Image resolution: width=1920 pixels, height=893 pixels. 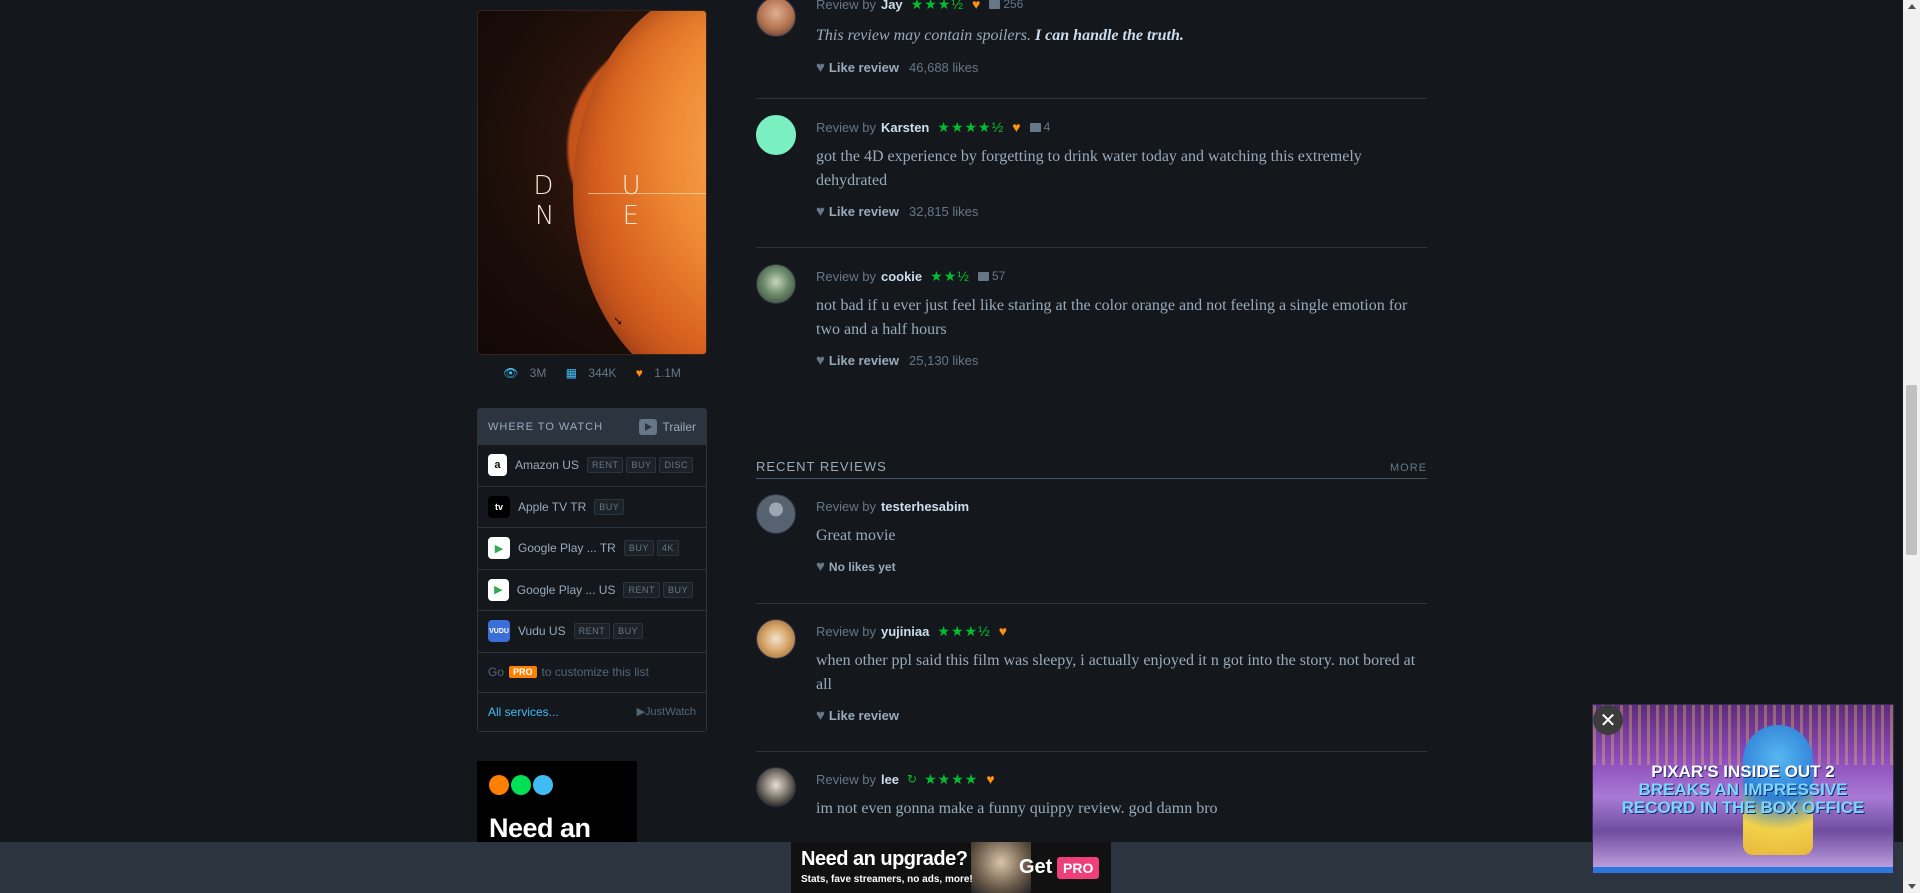 I want to click on review-author: Karsten, so click(x=905, y=127).